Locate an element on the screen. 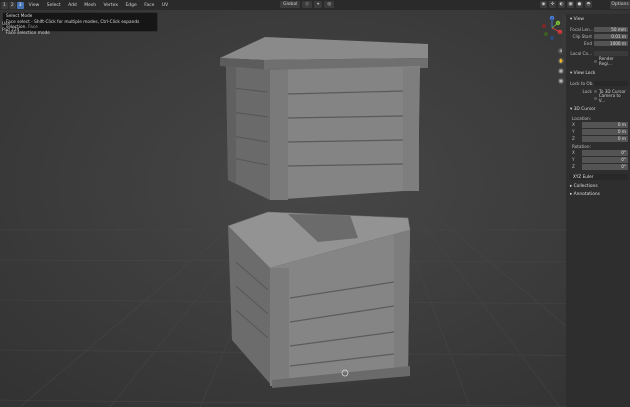 The height and width of the screenshot is (407, 630). header-menus: View Select Add Mesh Vertex Edge Face UV is located at coordinates (102, 5).